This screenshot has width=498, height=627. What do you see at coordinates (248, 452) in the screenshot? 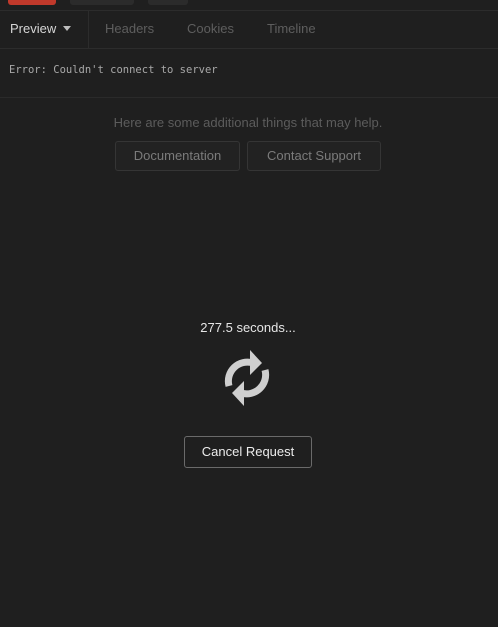
I see `cancel-request-button: Cancel Request` at bounding box center [248, 452].